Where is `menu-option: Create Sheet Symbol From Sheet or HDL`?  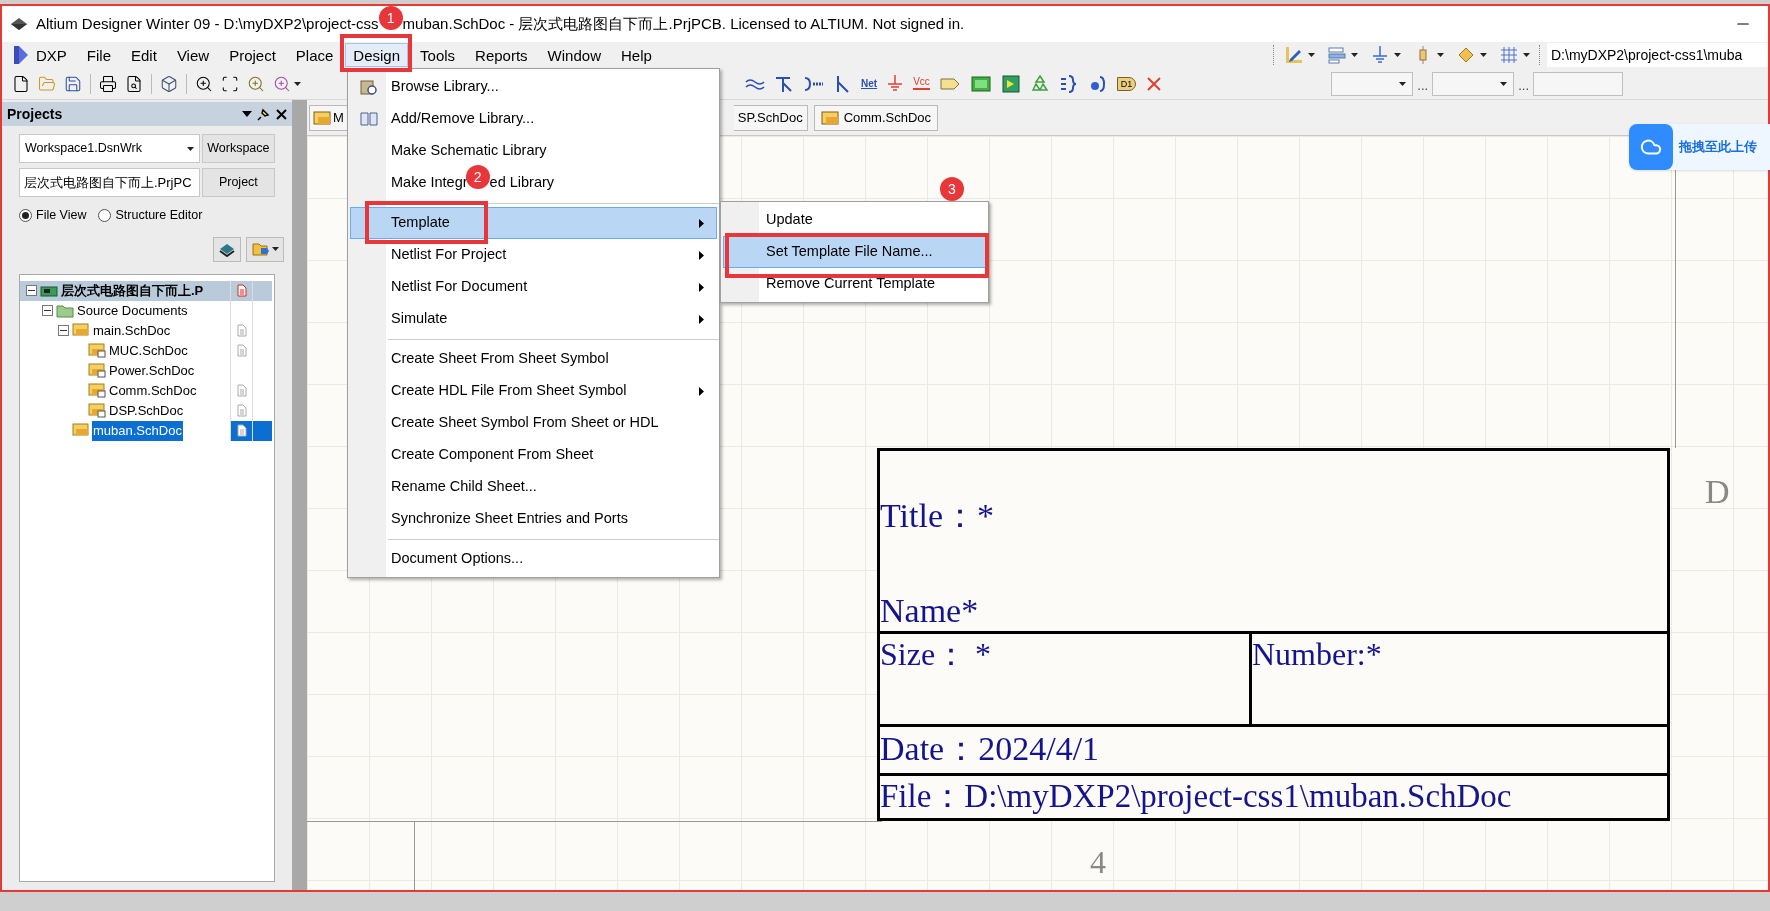 menu-option: Create Sheet Symbol From Sheet or HDL is located at coordinates (533, 423).